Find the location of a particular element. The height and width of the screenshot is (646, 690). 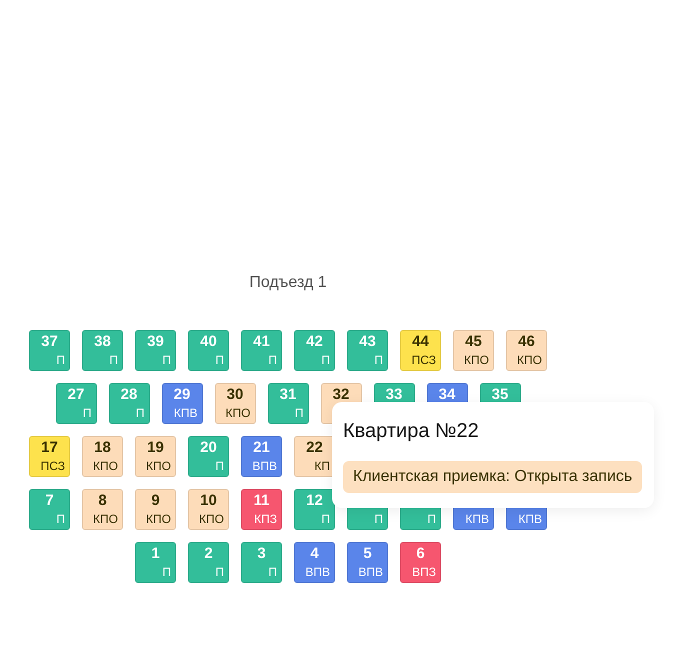

apartment-number: 37 is located at coordinates (49, 341).